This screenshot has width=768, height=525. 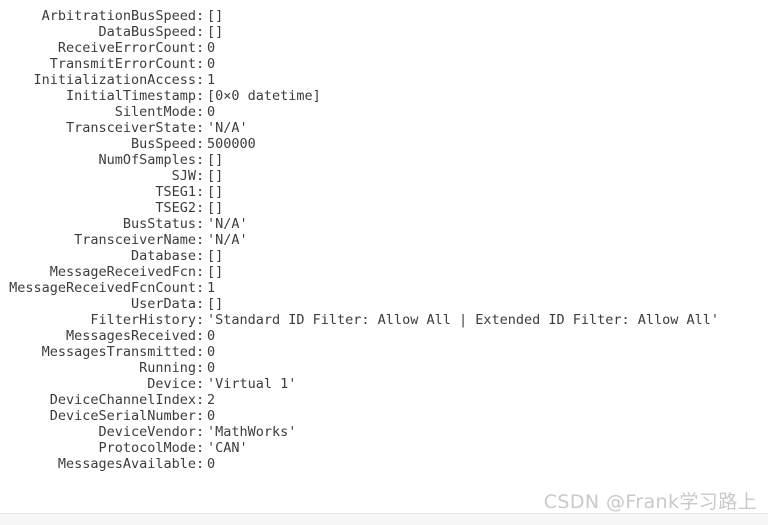 I want to click on property-line: DeviceVendor: 'MathWorks', so click(x=384, y=432).